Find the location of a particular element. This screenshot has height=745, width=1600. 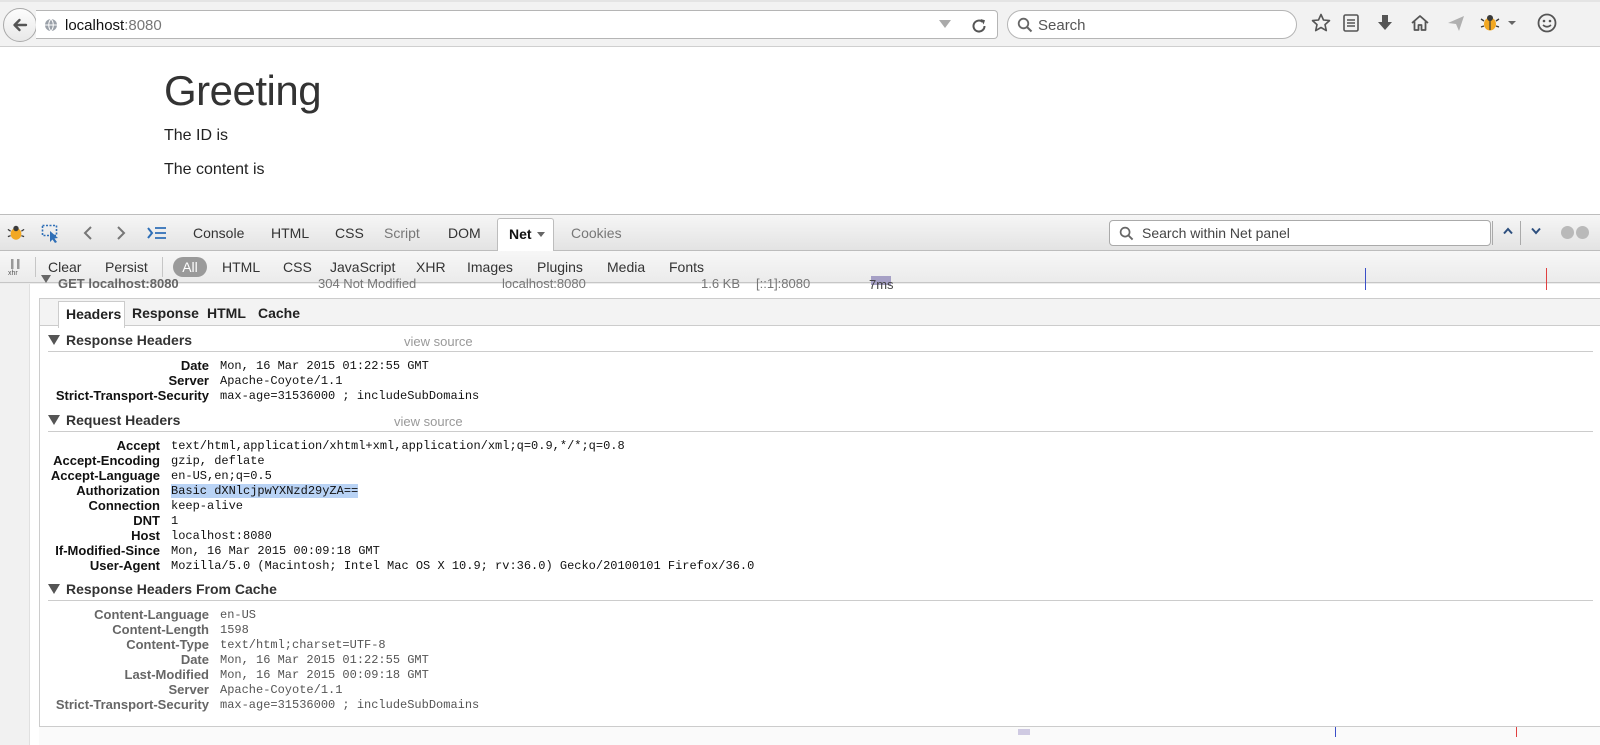

browser-toolbar: localhost:8080 is located at coordinates (800, 23).